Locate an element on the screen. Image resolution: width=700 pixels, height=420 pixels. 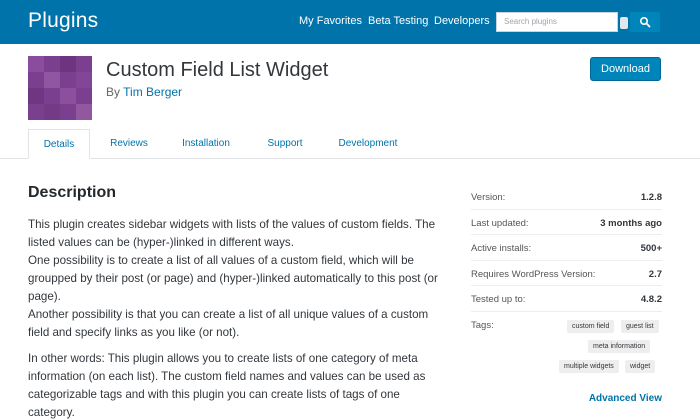
plugin-byline: By Tim Berger is located at coordinates (144, 92).